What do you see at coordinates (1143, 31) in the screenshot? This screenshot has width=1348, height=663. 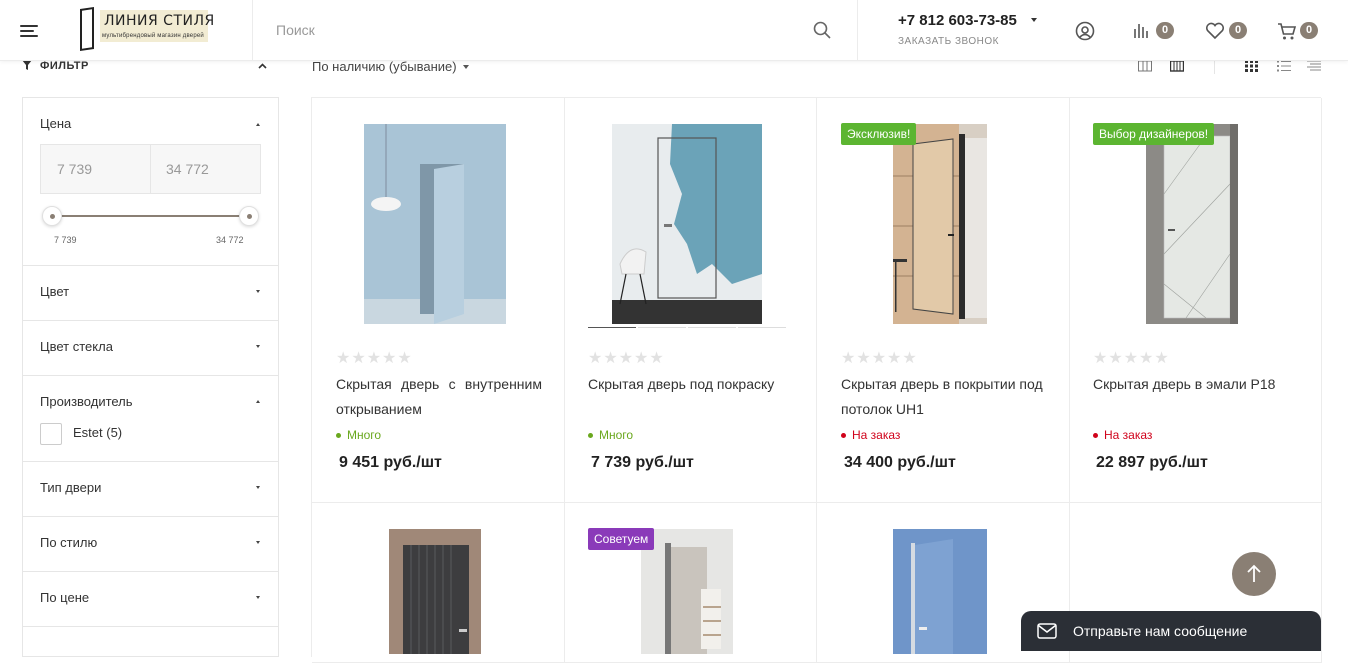 I see `compare-icon` at bounding box center [1143, 31].